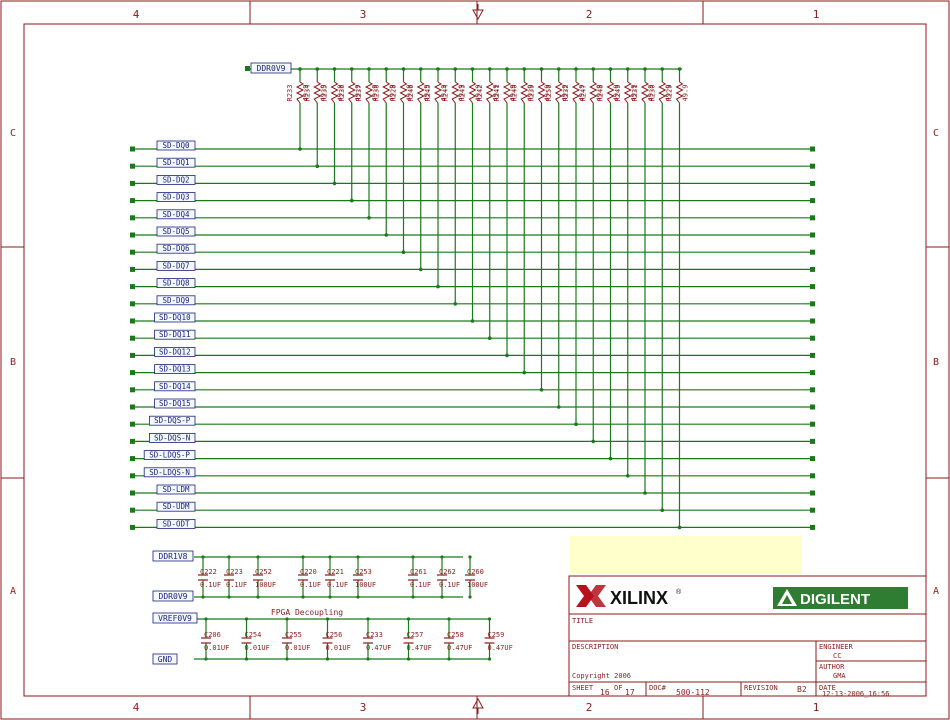 The width and height of the screenshot is (950, 720). What do you see at coordinates (816, 707) in the screenshot?
I see `zone-label-bottom: 1` at bounding box center [816, 707].